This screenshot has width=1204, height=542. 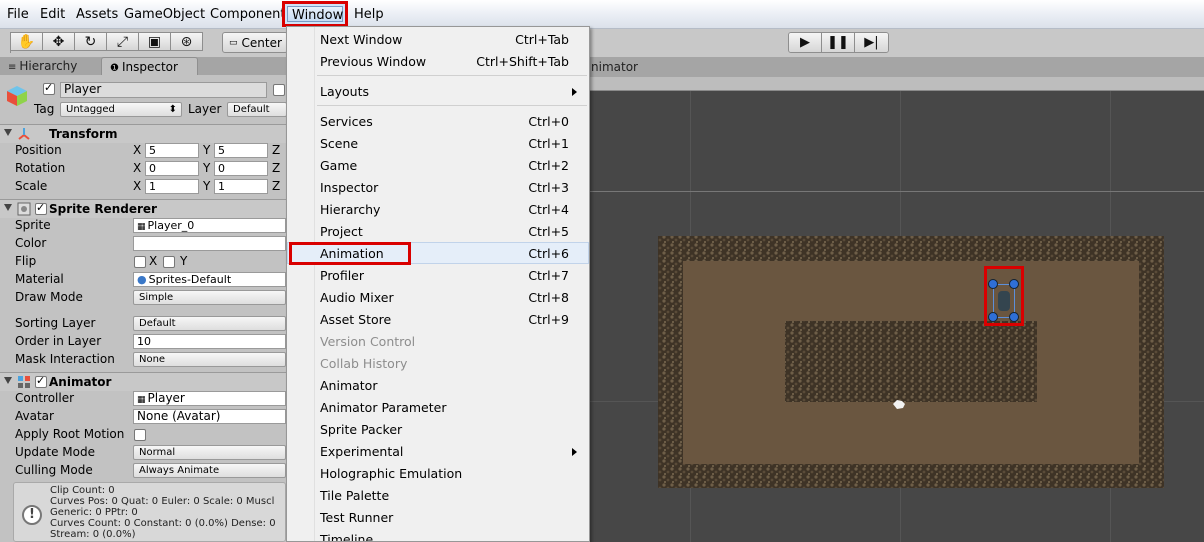 I want to click on menu-item-label: Holographic Emulation, so click(x=391, y=473).